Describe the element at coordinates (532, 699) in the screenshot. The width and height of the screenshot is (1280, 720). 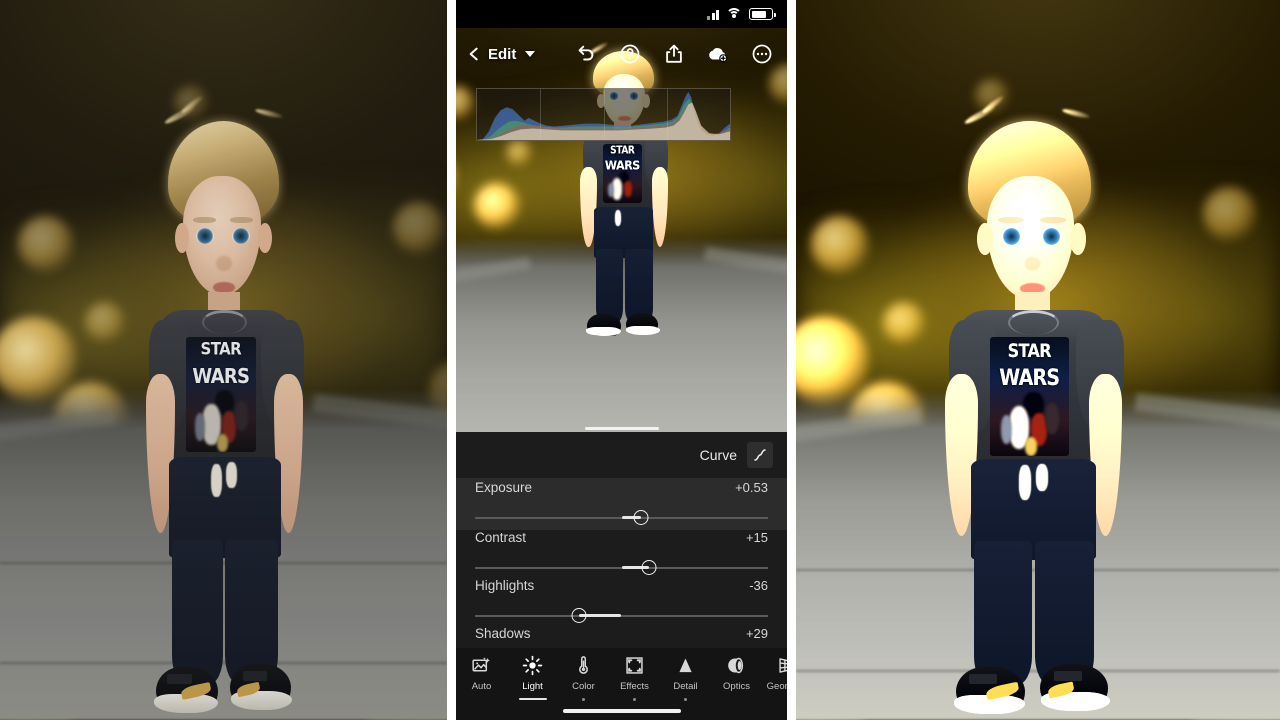
I see `active-tab-underline` at that location.